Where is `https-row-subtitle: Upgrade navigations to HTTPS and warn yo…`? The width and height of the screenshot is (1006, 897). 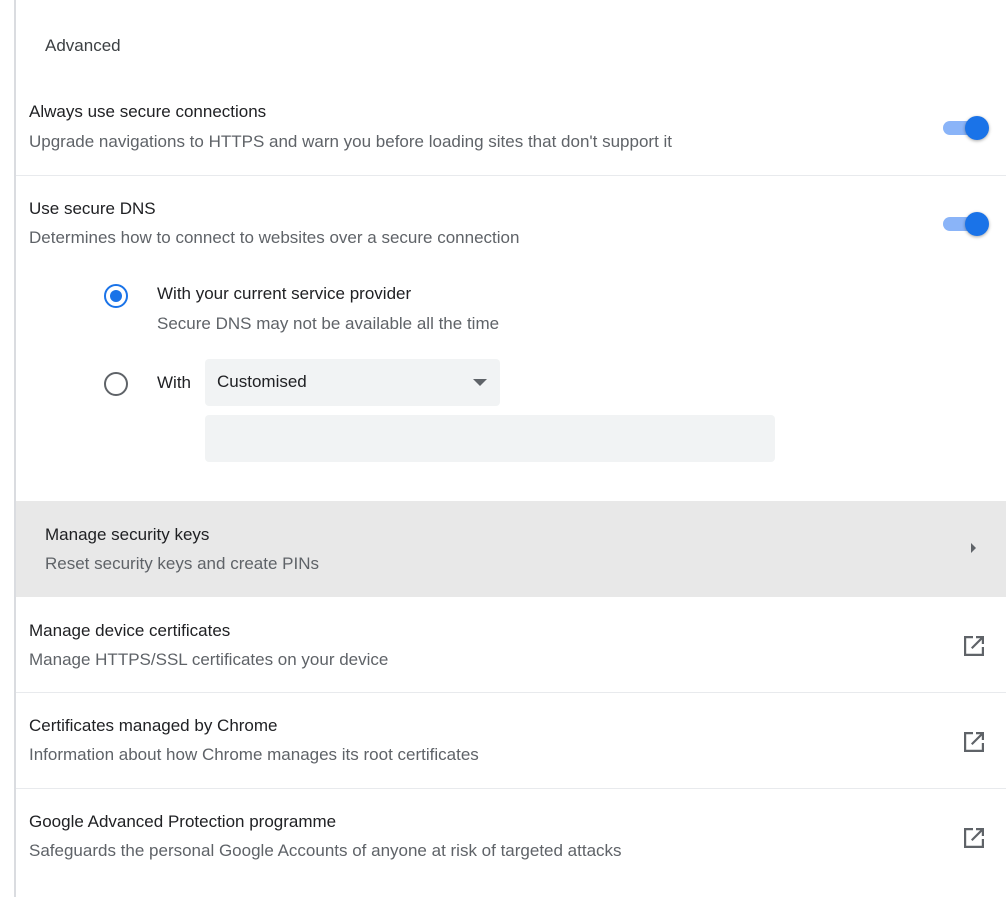
https-row-subtitle: Upgrade navigations to HTTPS and warn yo… is located at coordinates (351, 141).